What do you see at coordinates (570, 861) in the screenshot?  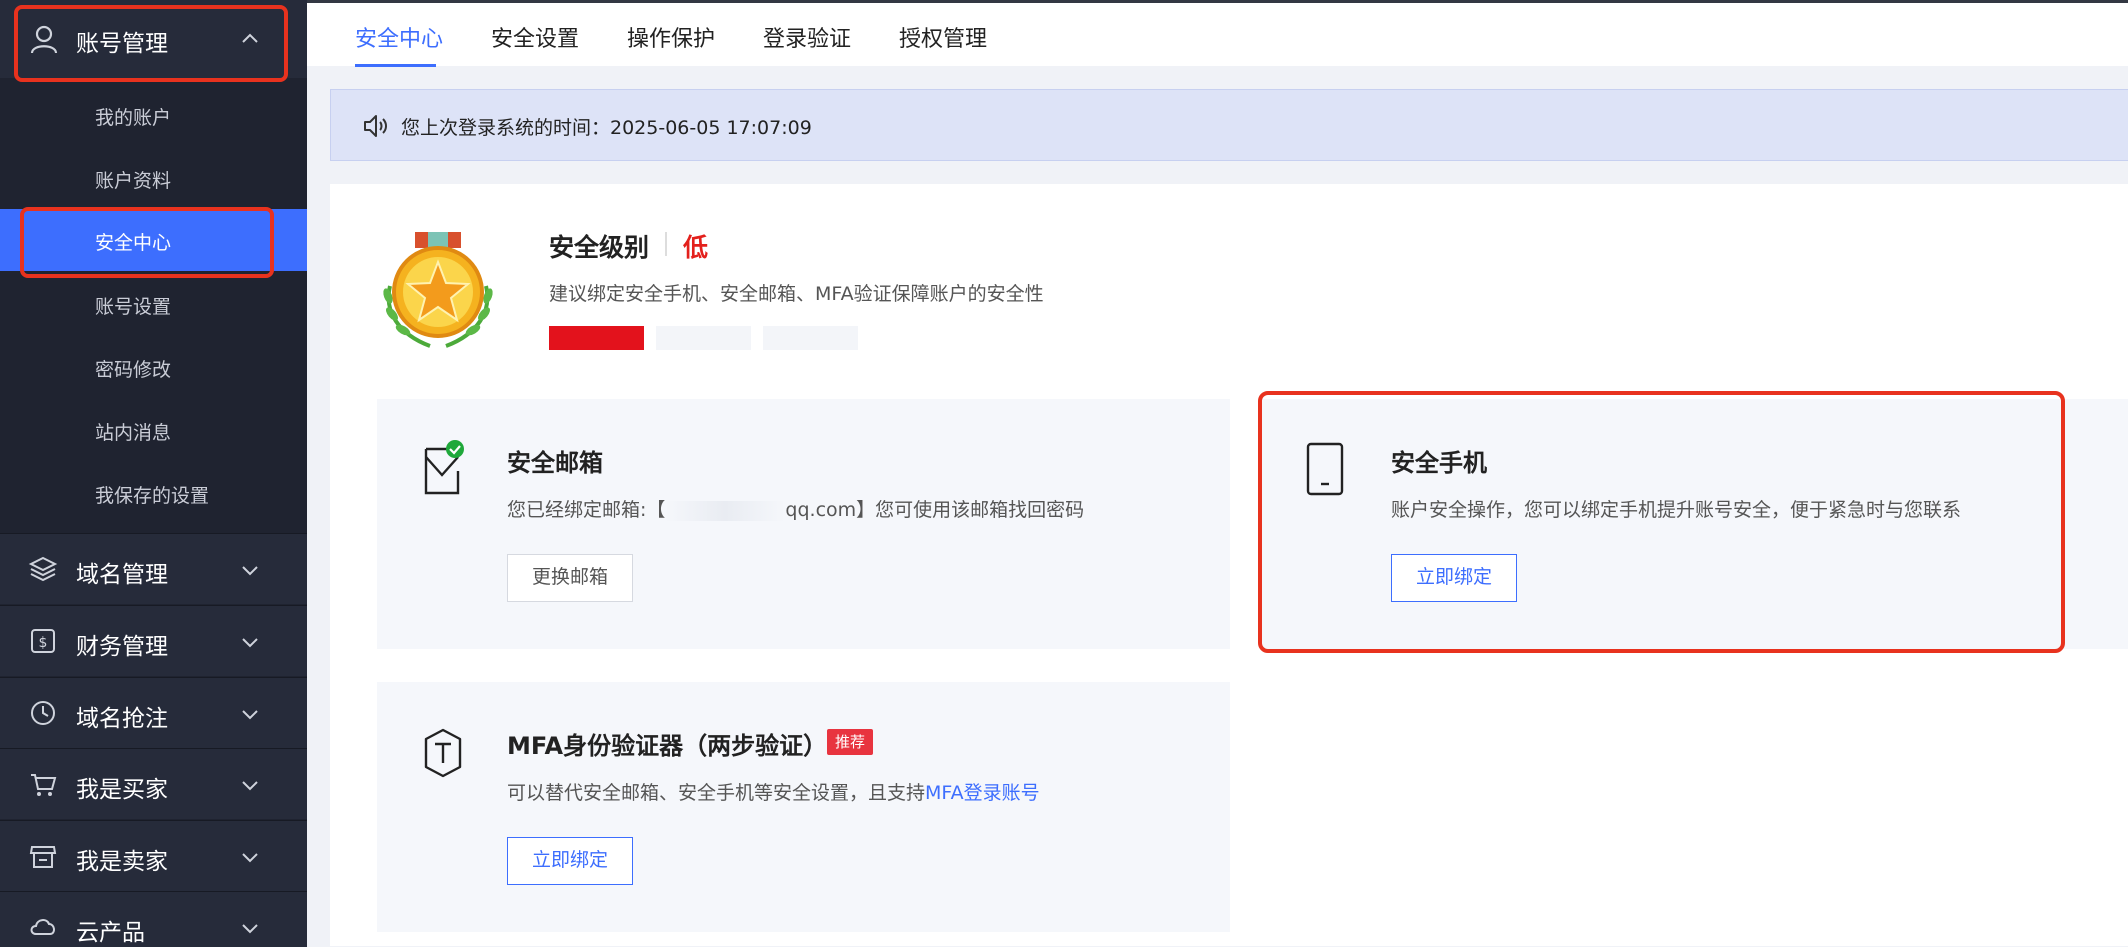 I see `bind-mfa-button: 立即绑定` at bounding box center [570, 861].